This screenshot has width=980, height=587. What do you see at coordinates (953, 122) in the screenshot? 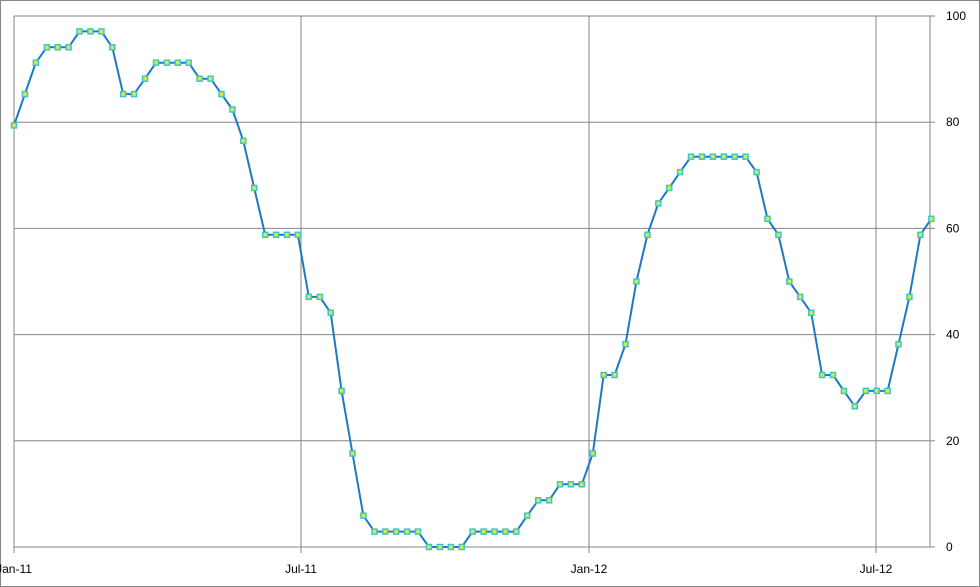
I see `y-tick-label: 80` at bounding box center [953, 122].